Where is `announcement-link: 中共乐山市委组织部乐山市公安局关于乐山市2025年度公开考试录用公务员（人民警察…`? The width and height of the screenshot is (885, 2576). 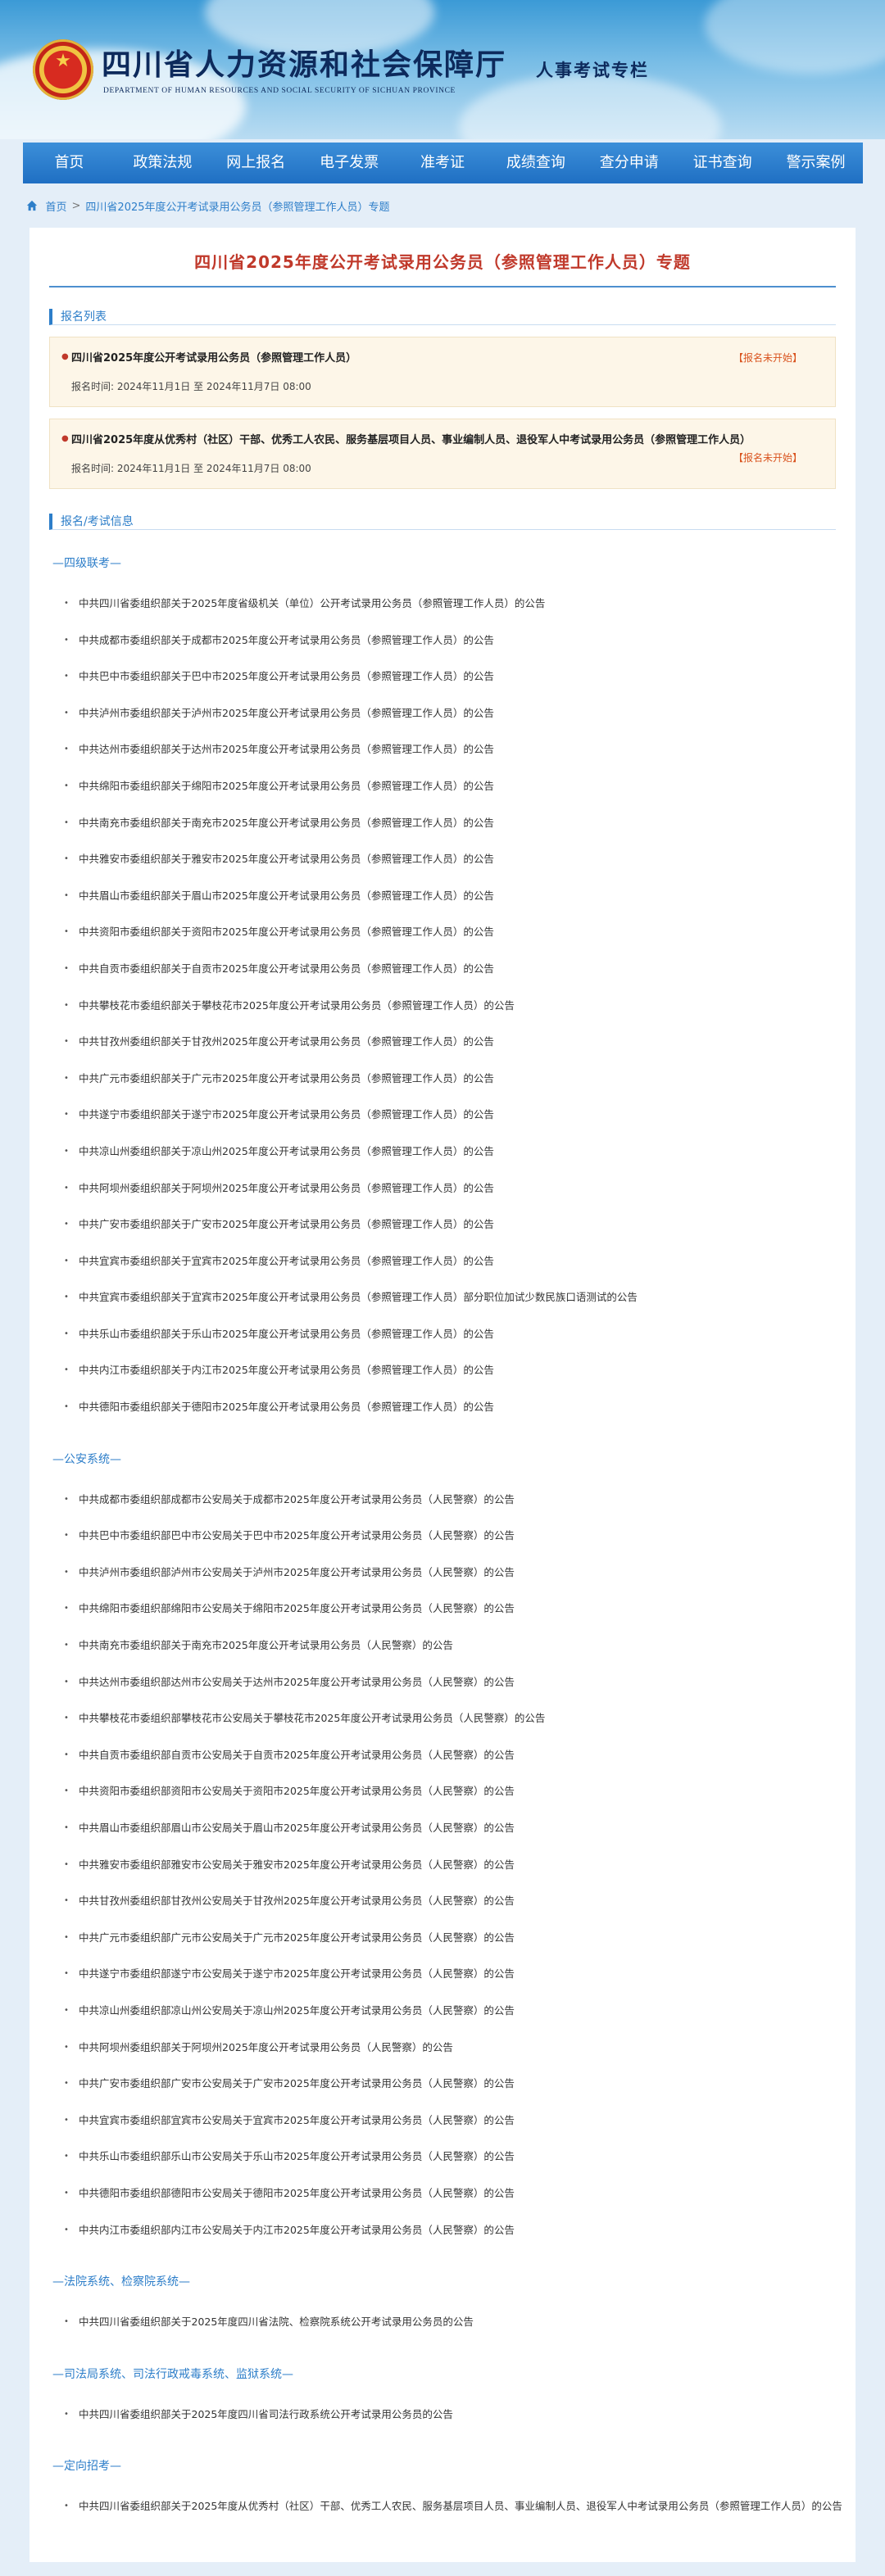 announcement-link: 中共乐山市委组织部乐山市公安局关于乐山市2025年度公开考试录用公务员（人民警察… is located at coordinates (297, 2156).